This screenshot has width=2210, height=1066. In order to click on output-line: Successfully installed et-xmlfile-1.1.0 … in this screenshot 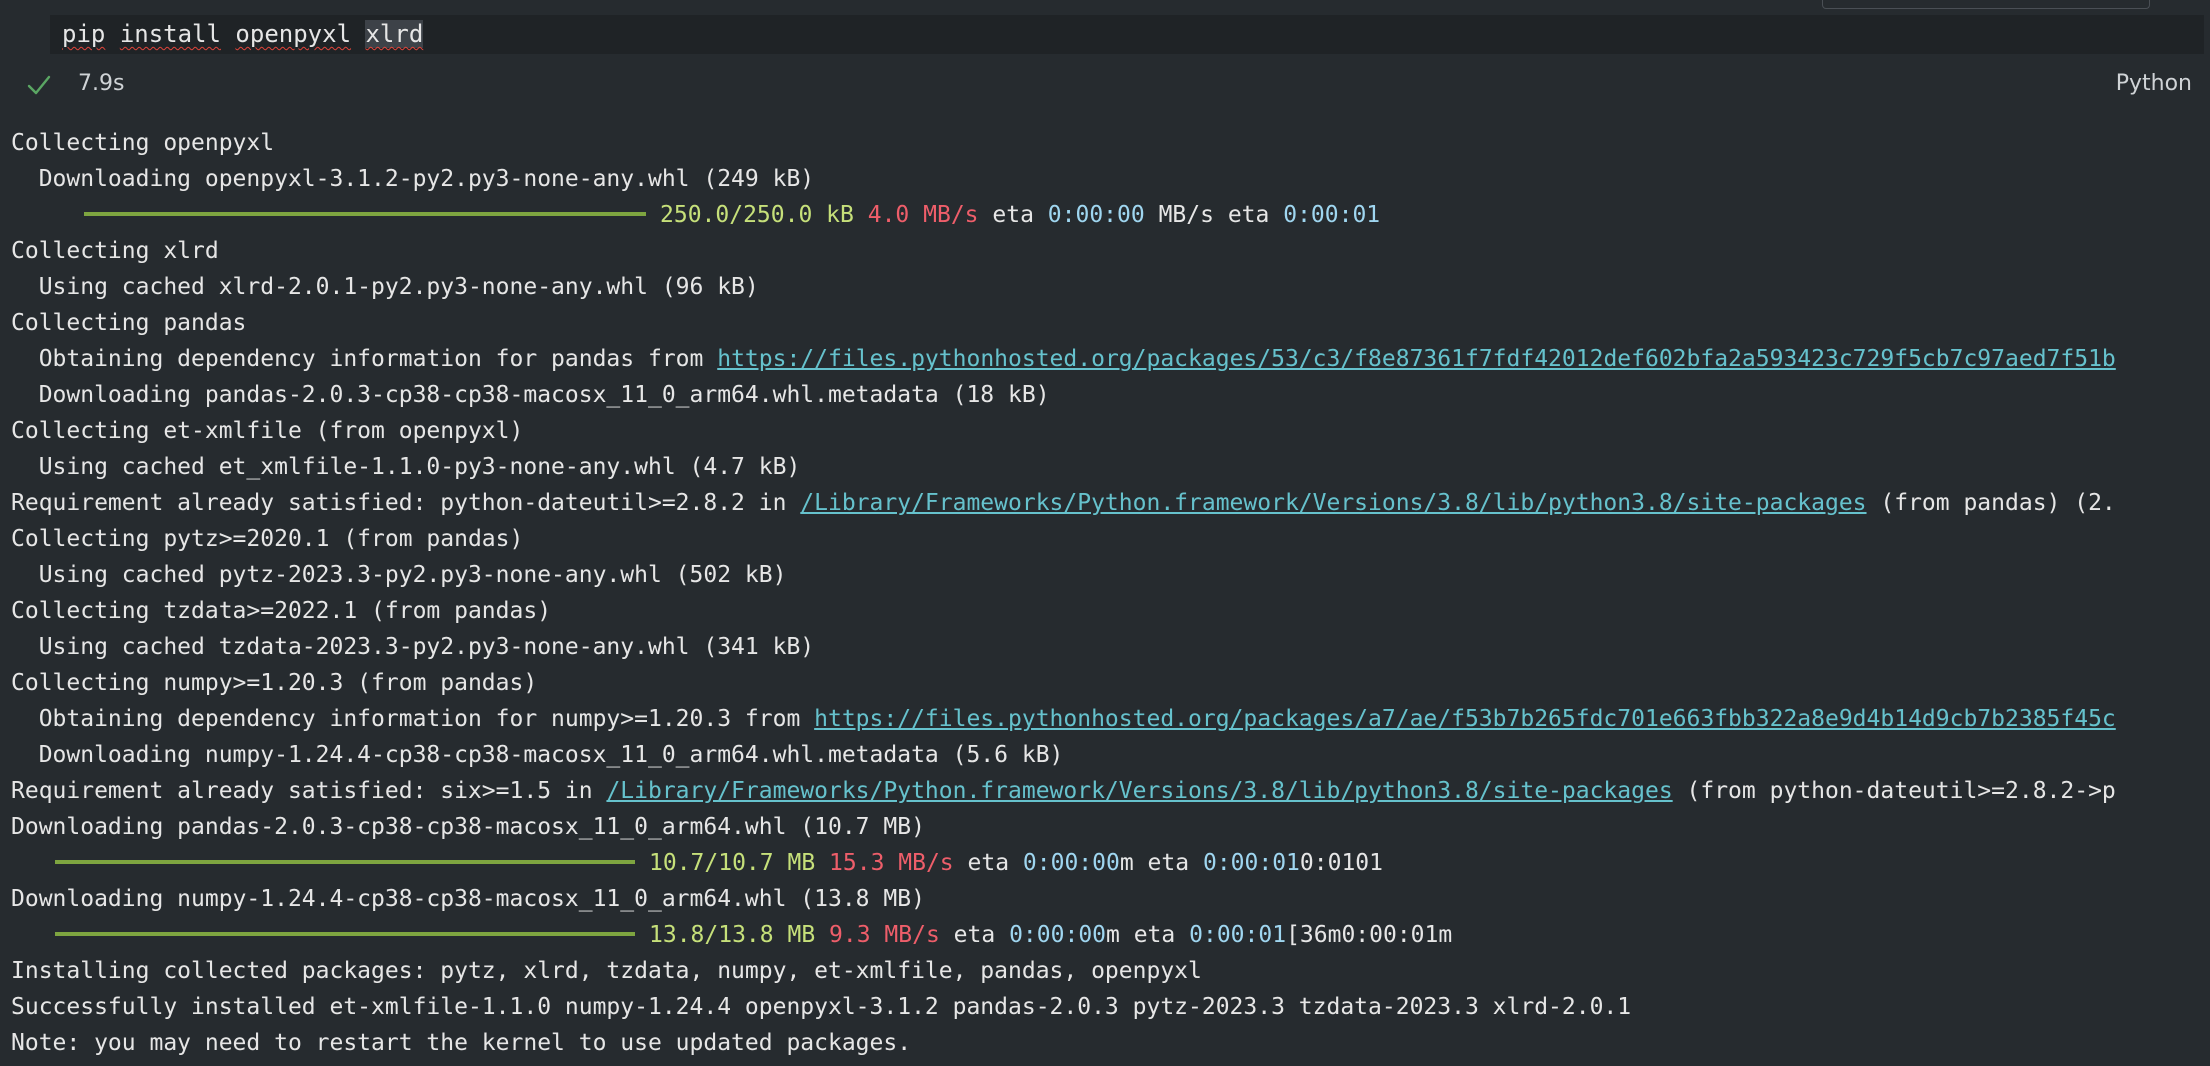, I will do `click(821, 1007)`.